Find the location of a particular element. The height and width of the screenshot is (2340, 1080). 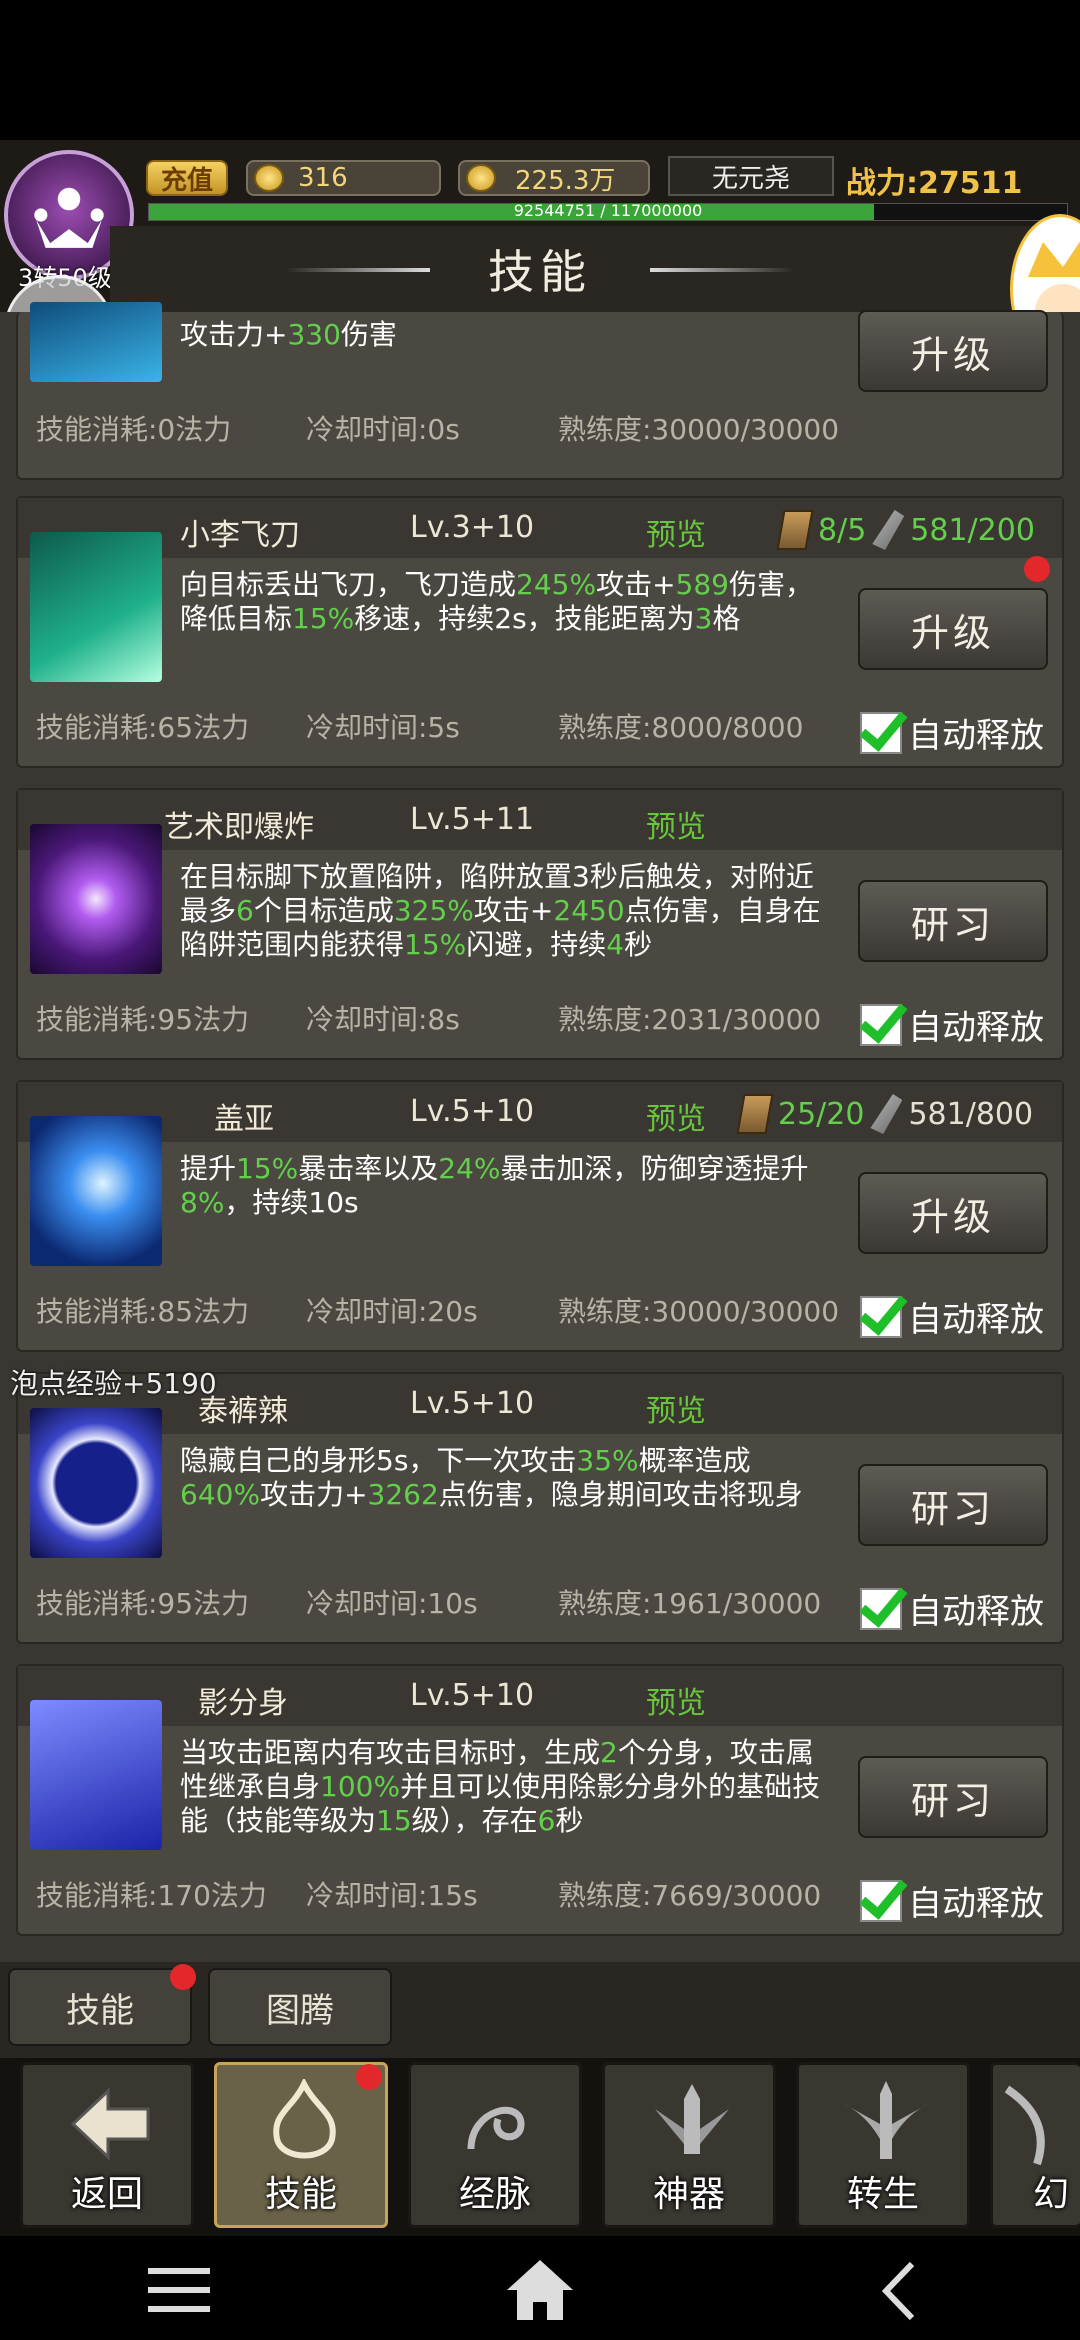

nav-back: 返回 is located at coordinates (107, 2145).